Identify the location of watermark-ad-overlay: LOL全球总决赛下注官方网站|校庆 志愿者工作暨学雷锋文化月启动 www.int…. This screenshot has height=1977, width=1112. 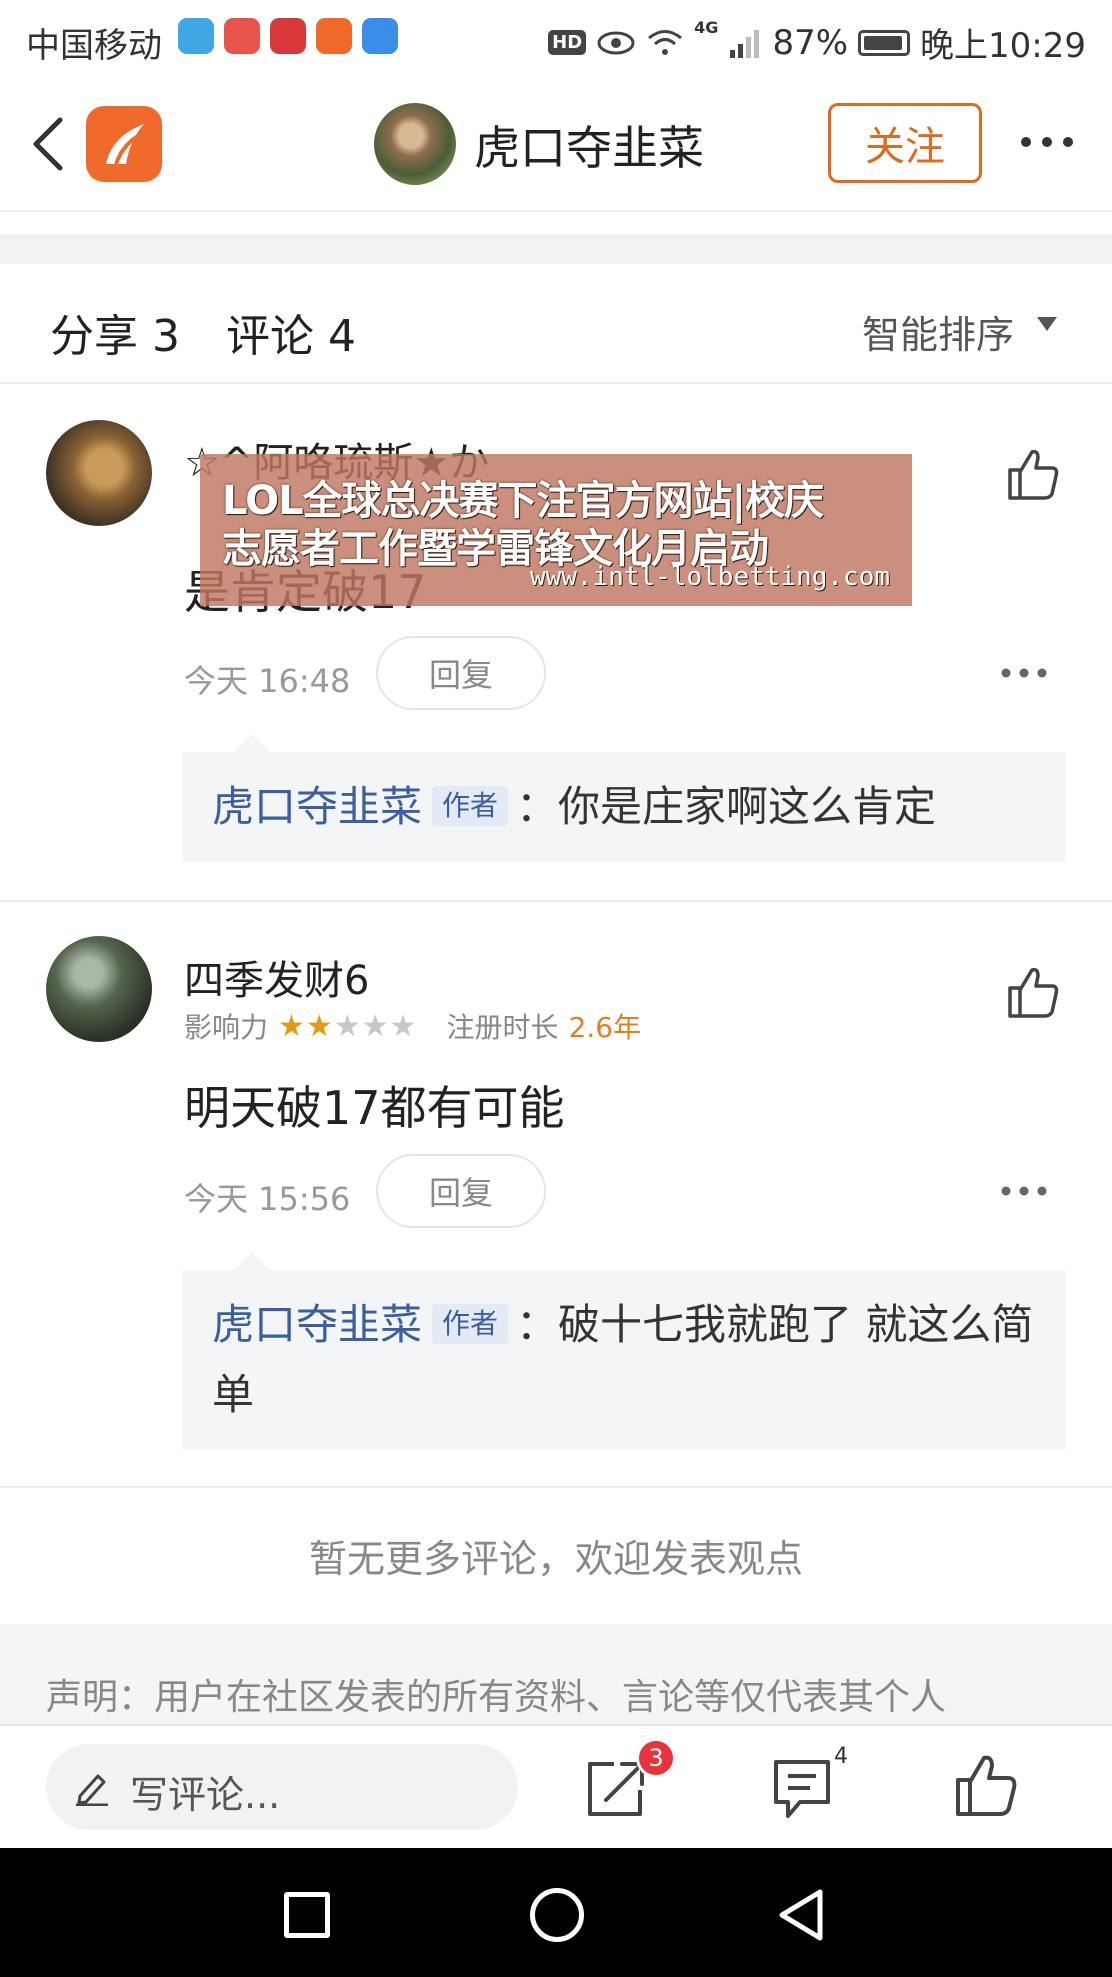
(556, 530).